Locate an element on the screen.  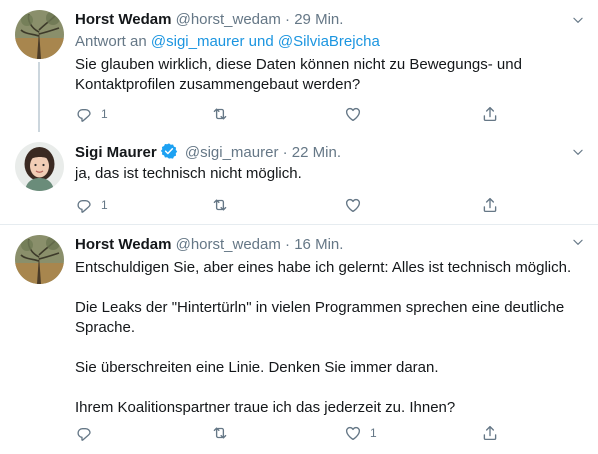
tweet-paragraph: ja, das ist technisch nicht möglich. is located at coordinates (188, 173).